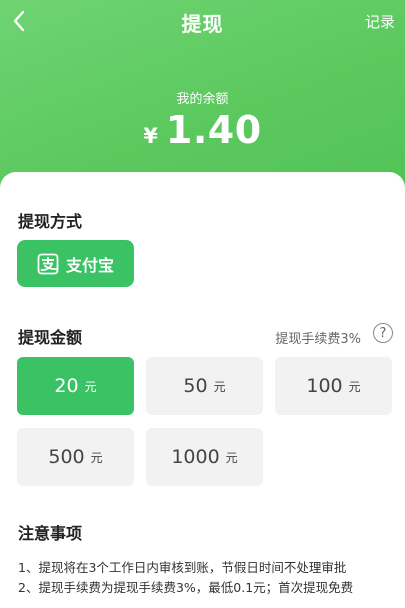 The image size is (405, 608). What do you see at coordinates (75, 386) in the screenshot?
I see `amount-option-20: 20 元` at bounding box center [75, 386].